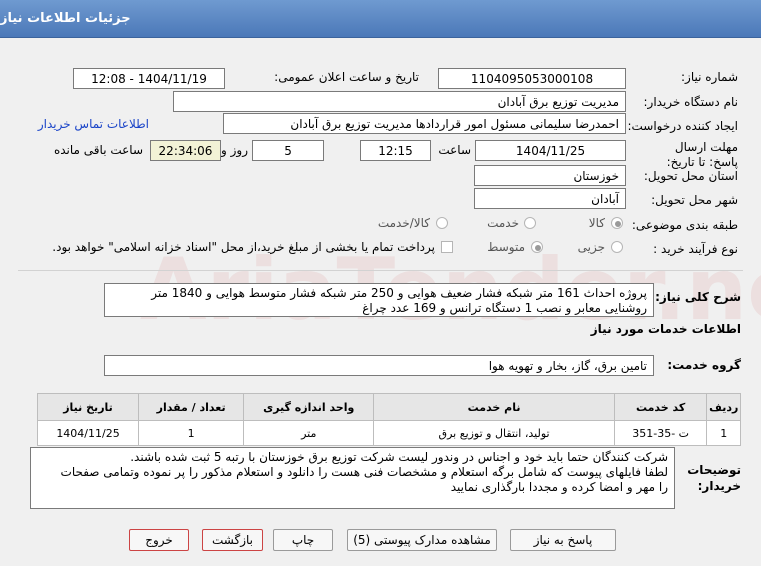 This screenshot has width=761, height=566. Describe the element at coordinates (723, 407) in the screenshot. I see `col-header-row-number: ردیف` at that location.